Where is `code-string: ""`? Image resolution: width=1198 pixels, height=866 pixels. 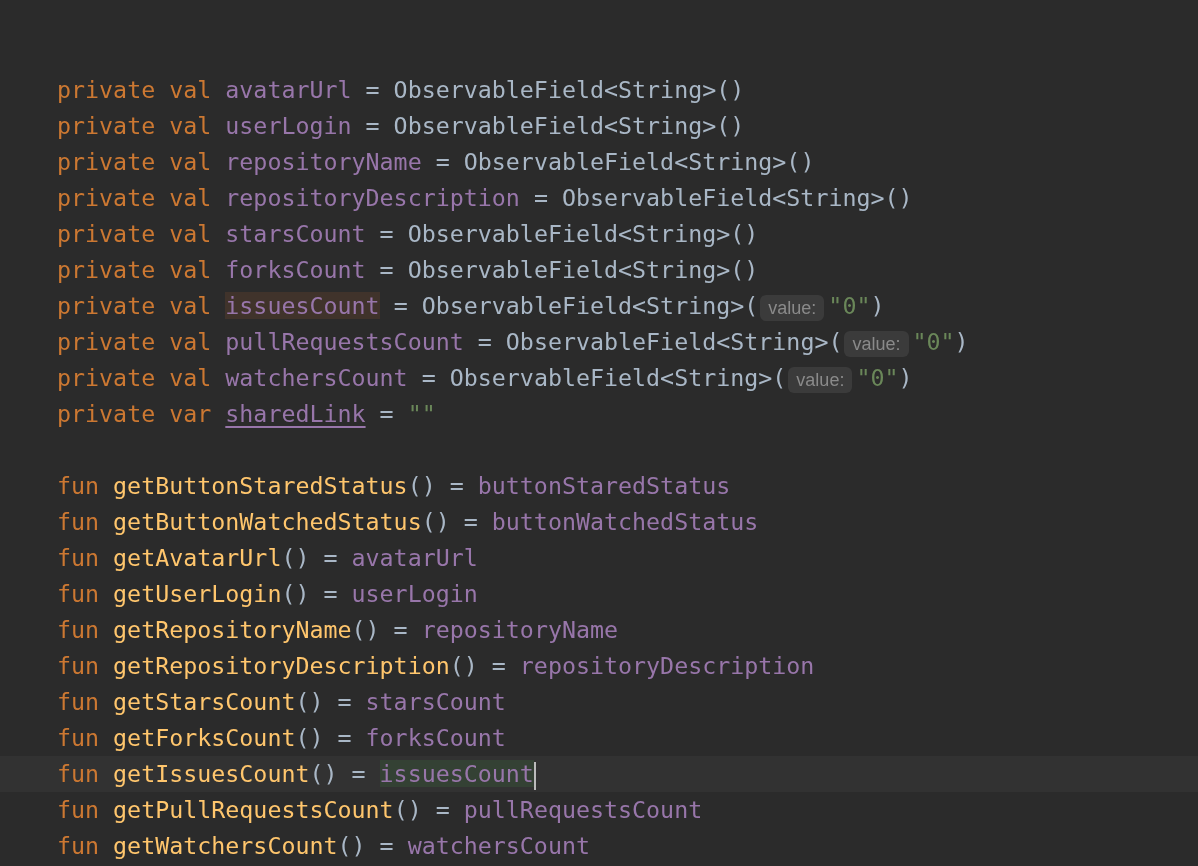 code-string: "" is located at coordinates (421, 413).